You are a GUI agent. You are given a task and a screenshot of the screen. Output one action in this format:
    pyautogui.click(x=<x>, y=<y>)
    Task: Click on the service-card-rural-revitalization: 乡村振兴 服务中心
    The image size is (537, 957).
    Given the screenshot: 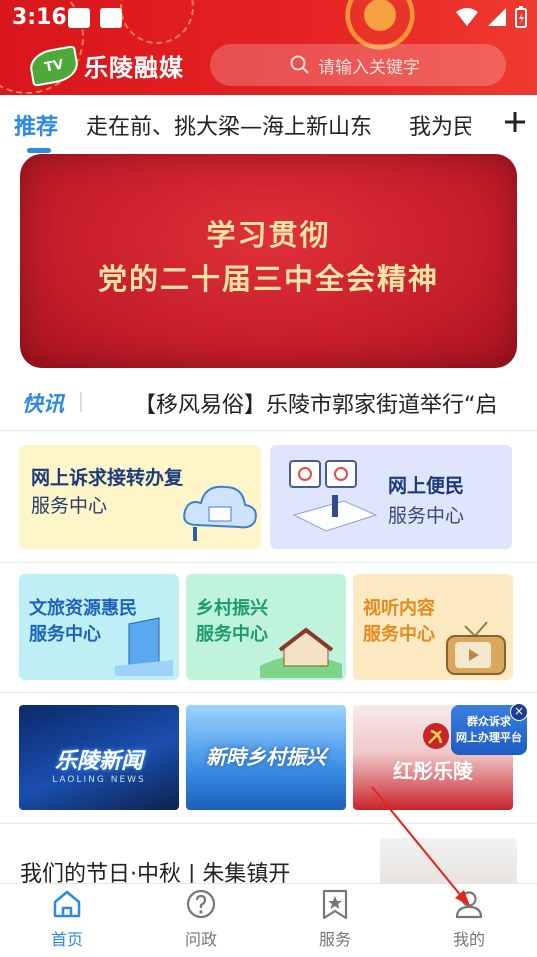 What is the action you would take?
    pyautogui.click(x=266, y=627)
    